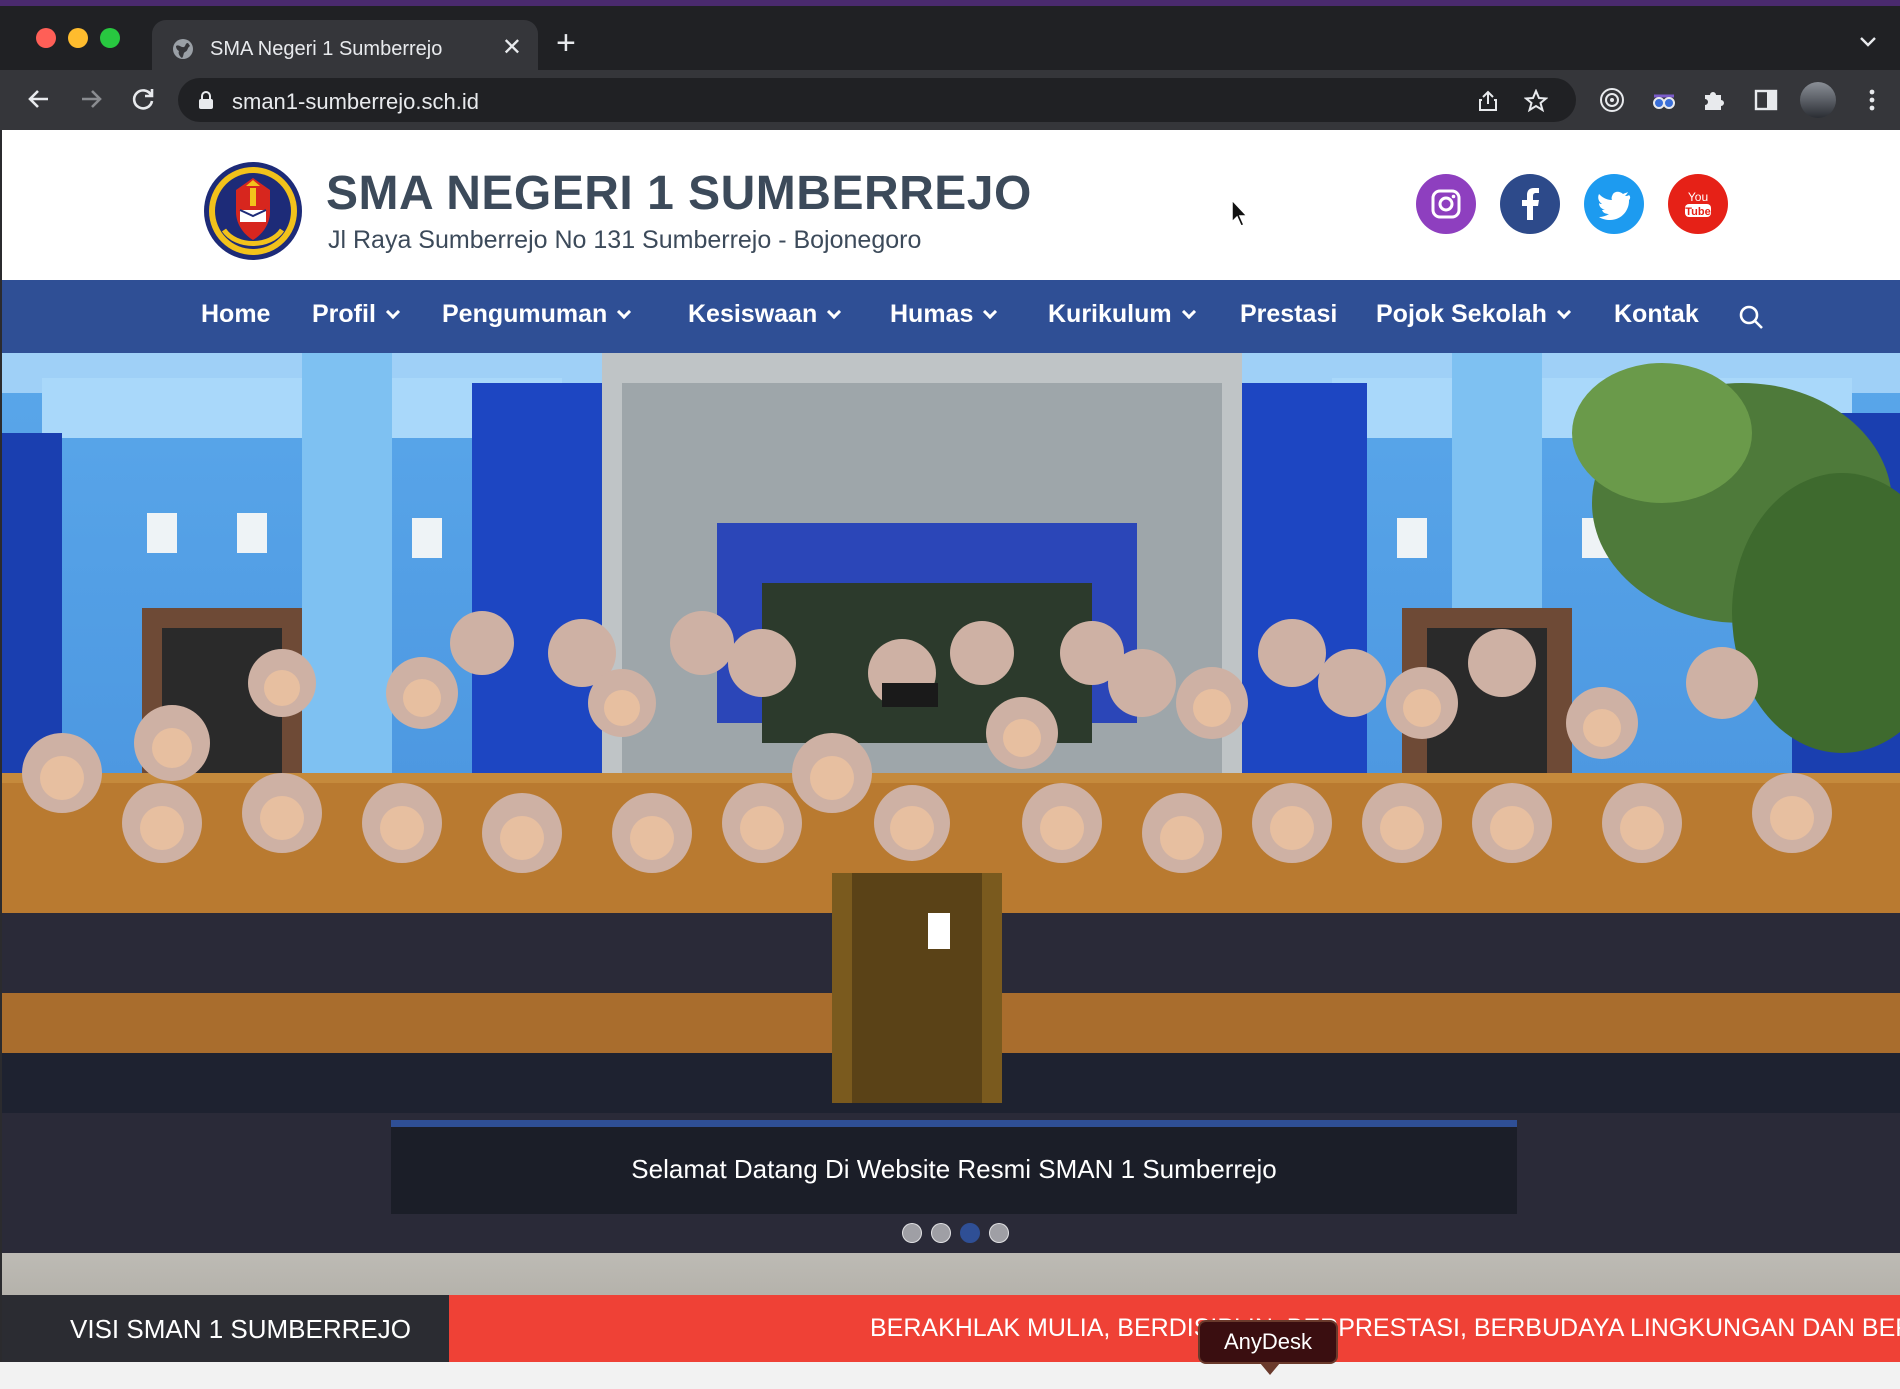  I want to click on nav-item-kontak: Kontak, so click(1656, 314).